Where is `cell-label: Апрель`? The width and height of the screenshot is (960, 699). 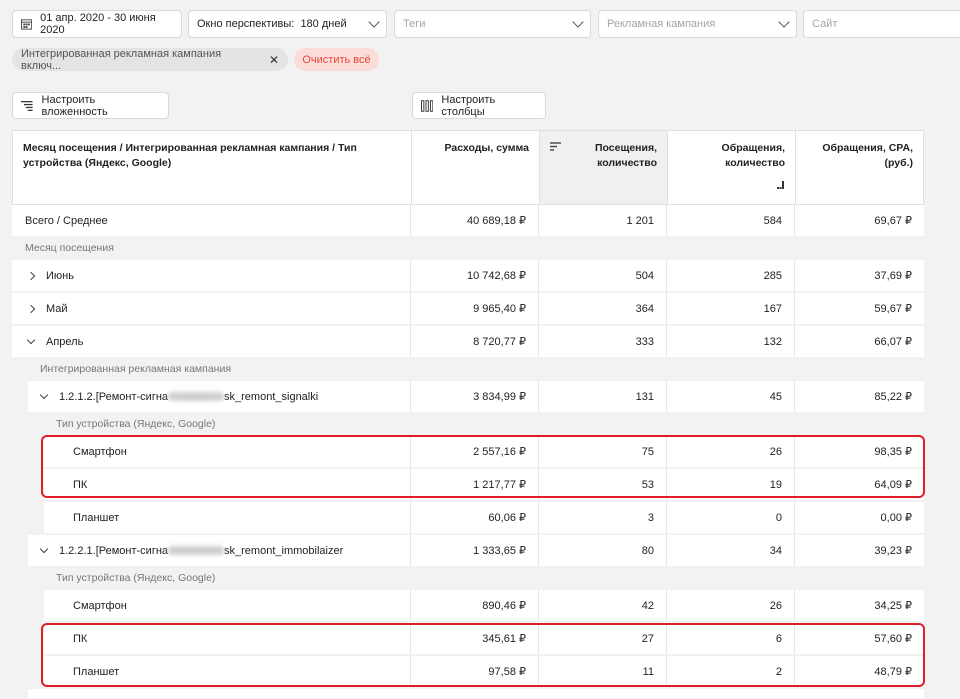 cell-label: Апрель is located at coordinates (211, 341).